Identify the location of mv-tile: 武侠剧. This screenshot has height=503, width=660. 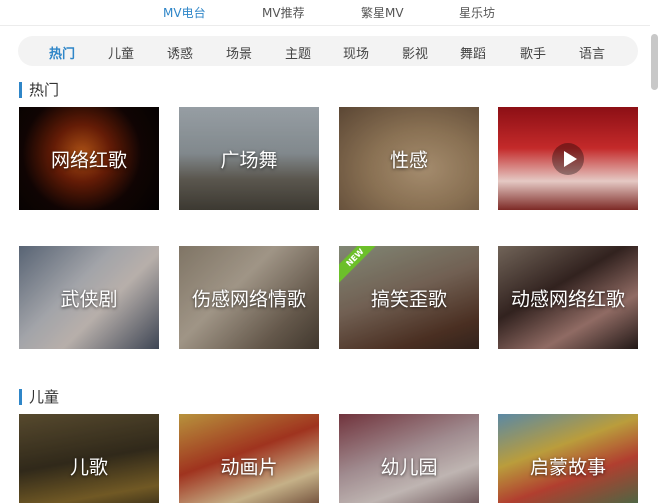
(89, 297).